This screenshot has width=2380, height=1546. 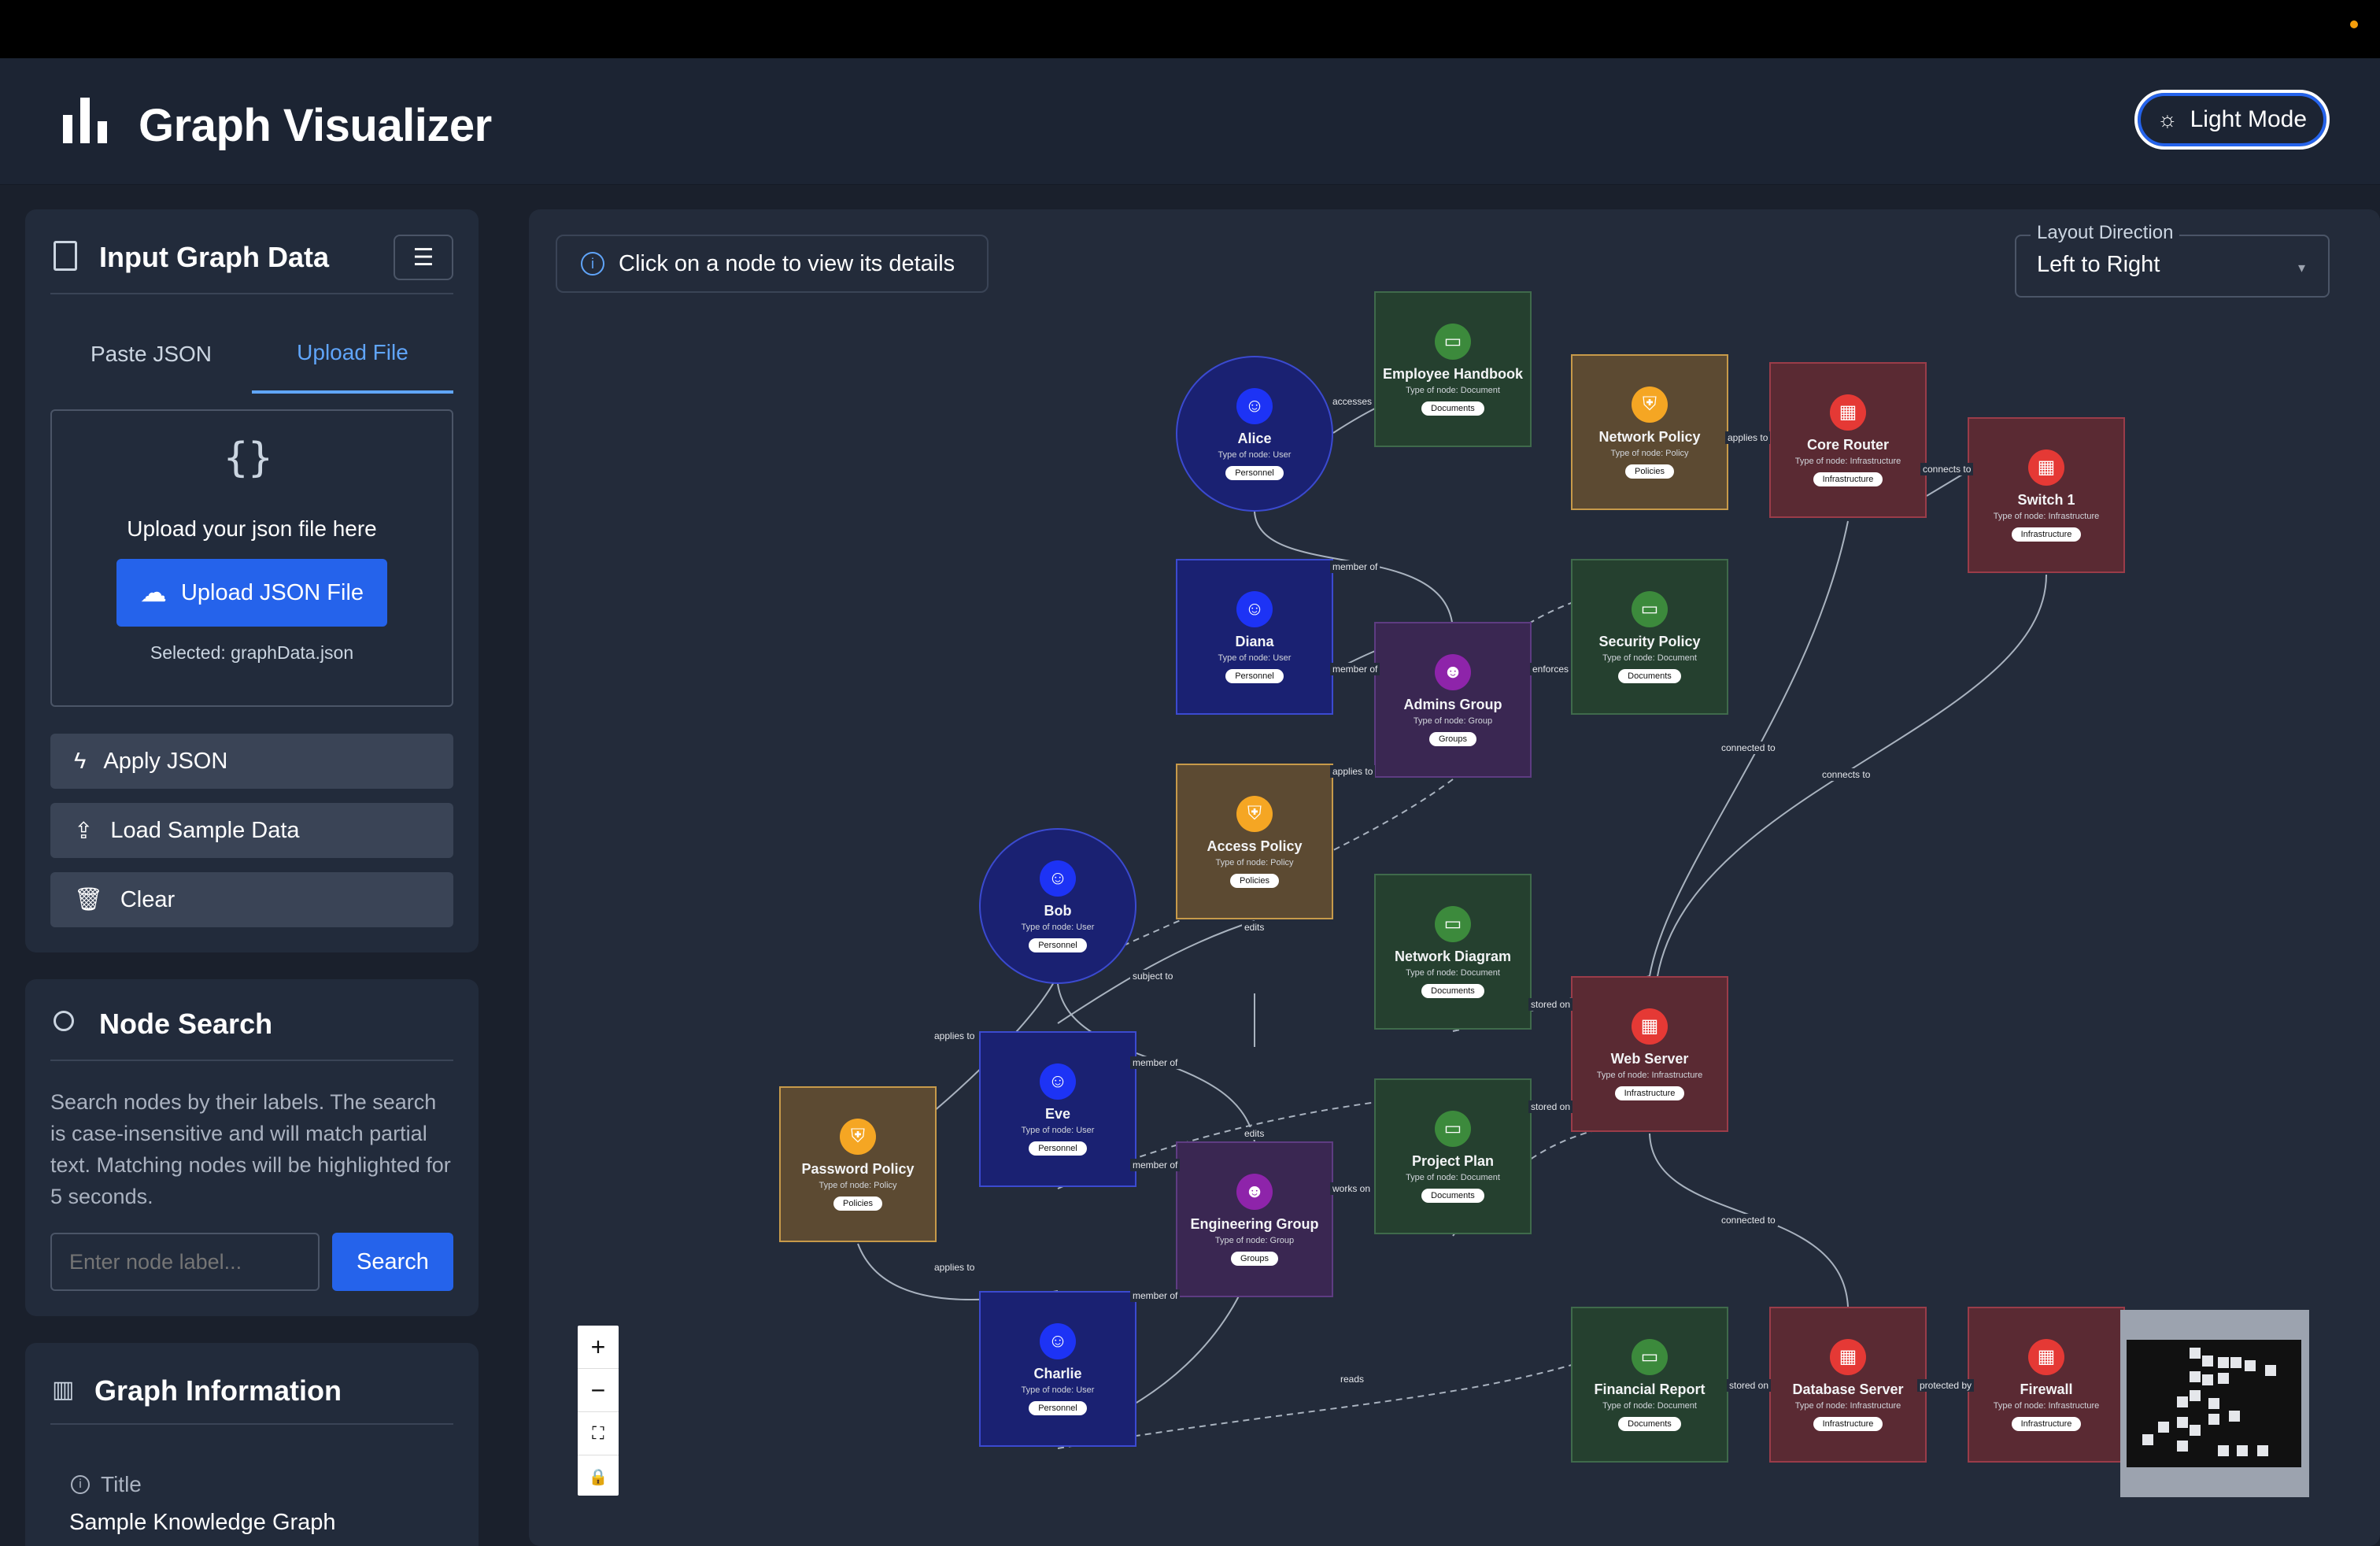 I want to click on menu-button: ☰, so click(x=423, y=258).